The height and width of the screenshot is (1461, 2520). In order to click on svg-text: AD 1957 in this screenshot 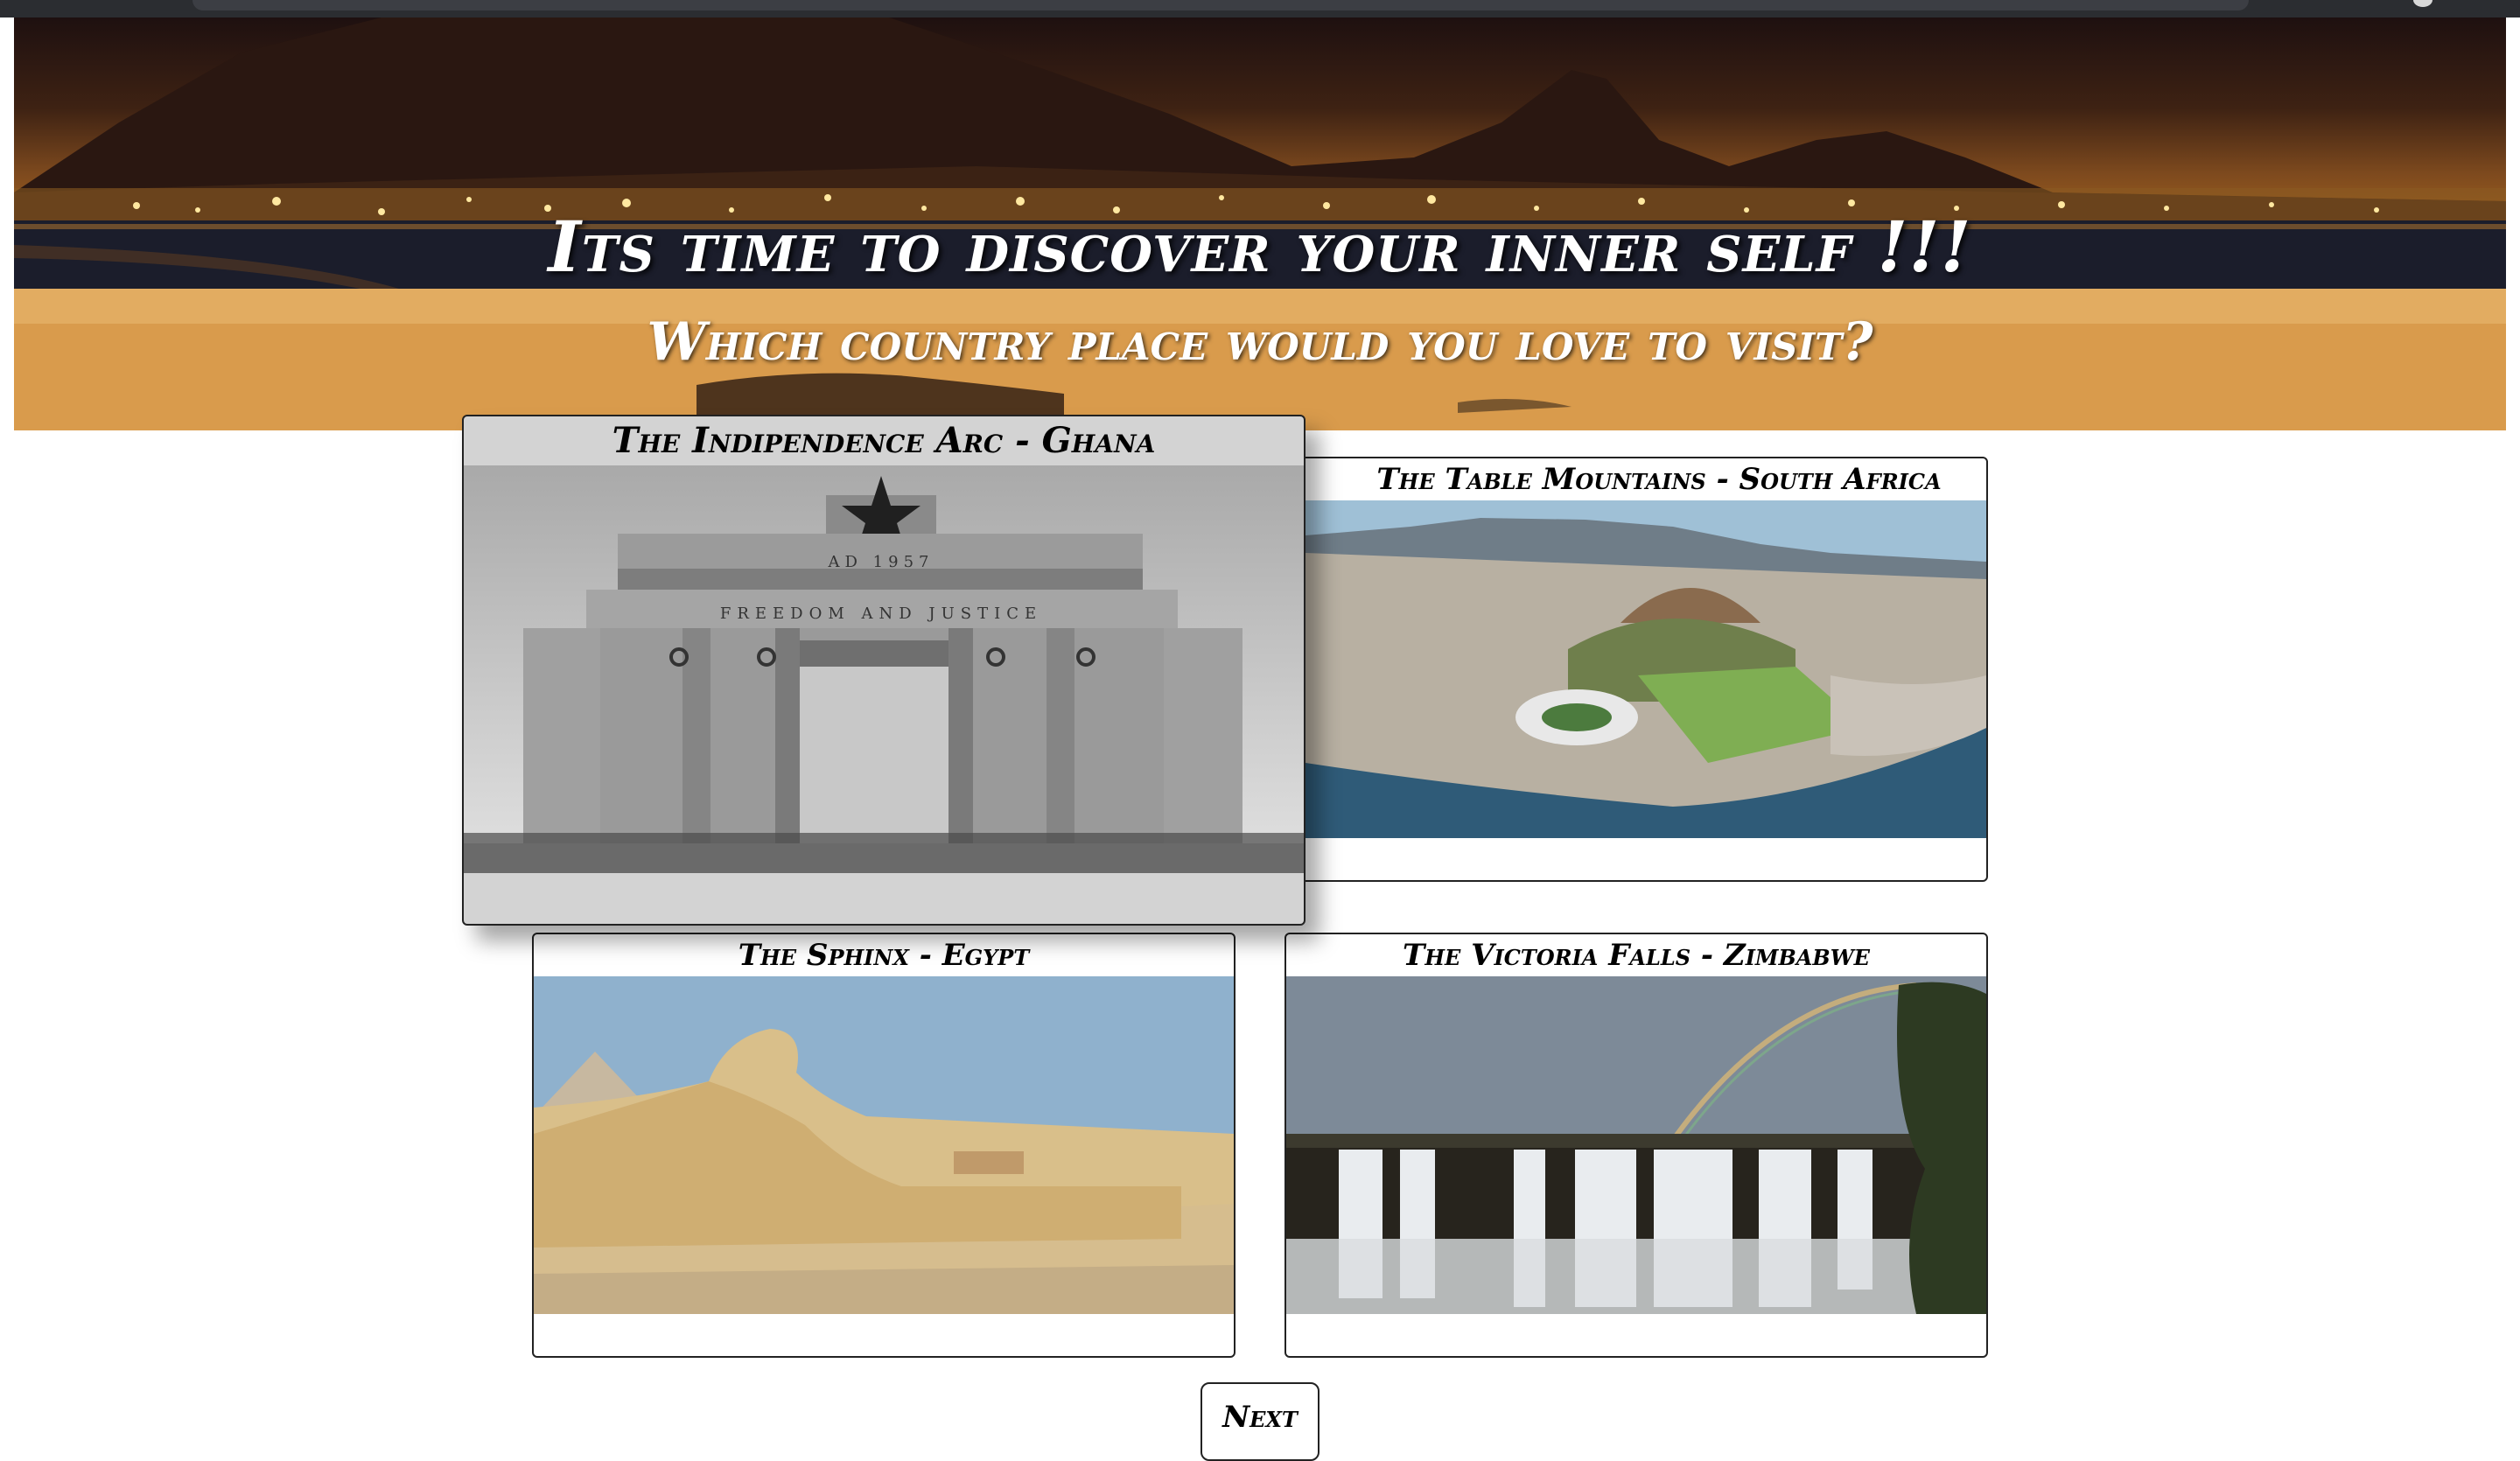, I will do `click(881, 562)`.